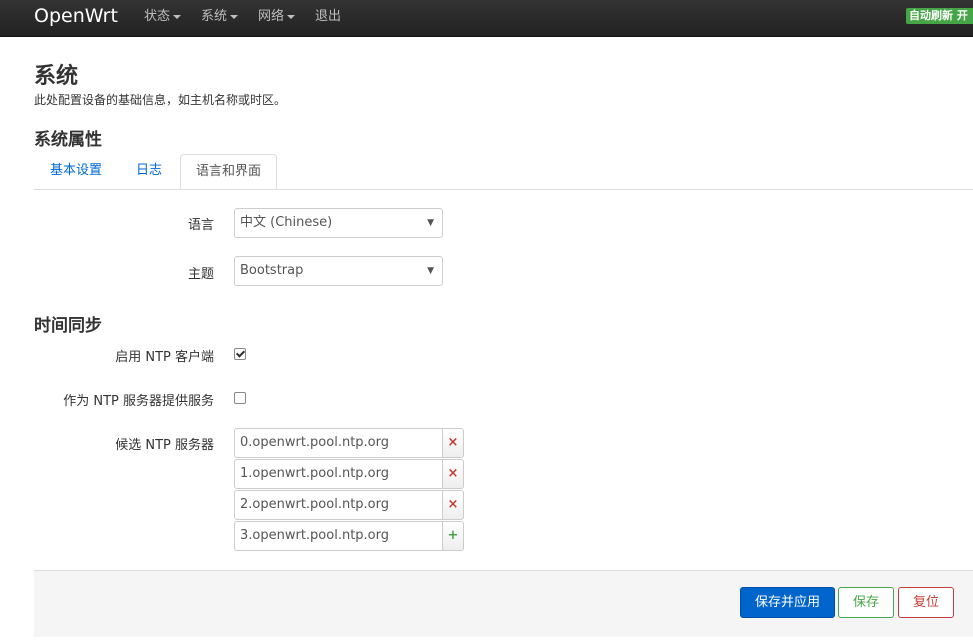 Image resolution: width=973 pixels, height=641 pixels. I want to click on candidate-ntp-label: 候选 NTP 服务器, so click(164, 445).